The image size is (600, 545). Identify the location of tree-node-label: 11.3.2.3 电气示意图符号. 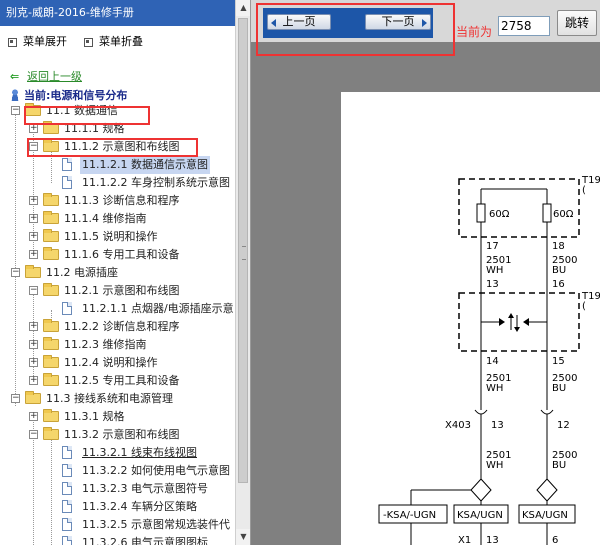
(145, 488).